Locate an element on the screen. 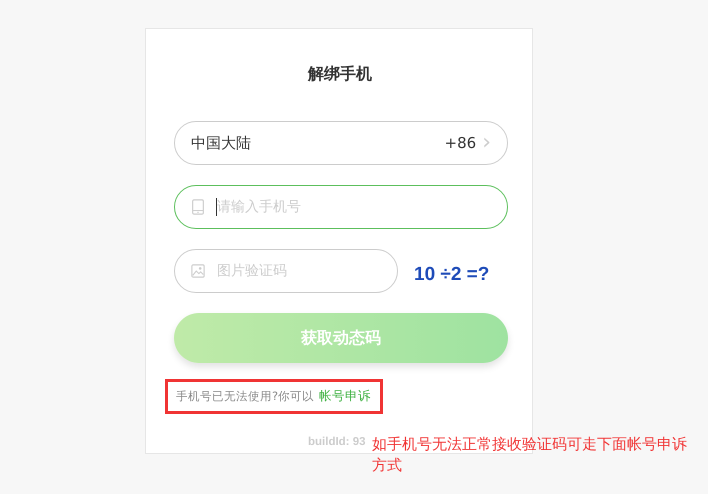 The image size is (708, 494). annotation-text: 如手机号无法正常接收验证码可走下面帐号申诉方式 is located at coordinates (530, 455).